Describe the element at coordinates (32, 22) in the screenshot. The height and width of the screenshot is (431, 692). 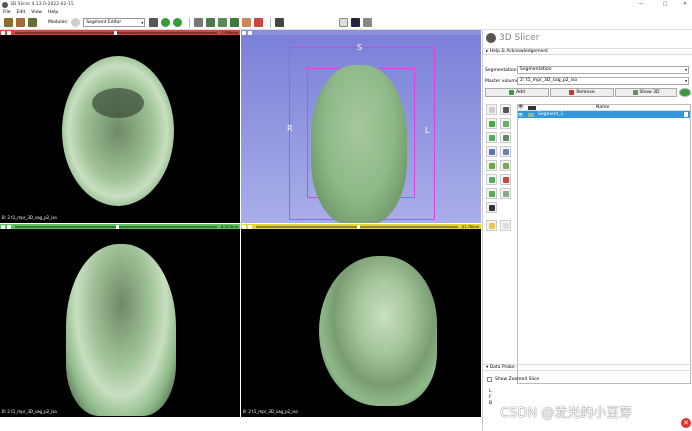
I see `save-icon` at that location.